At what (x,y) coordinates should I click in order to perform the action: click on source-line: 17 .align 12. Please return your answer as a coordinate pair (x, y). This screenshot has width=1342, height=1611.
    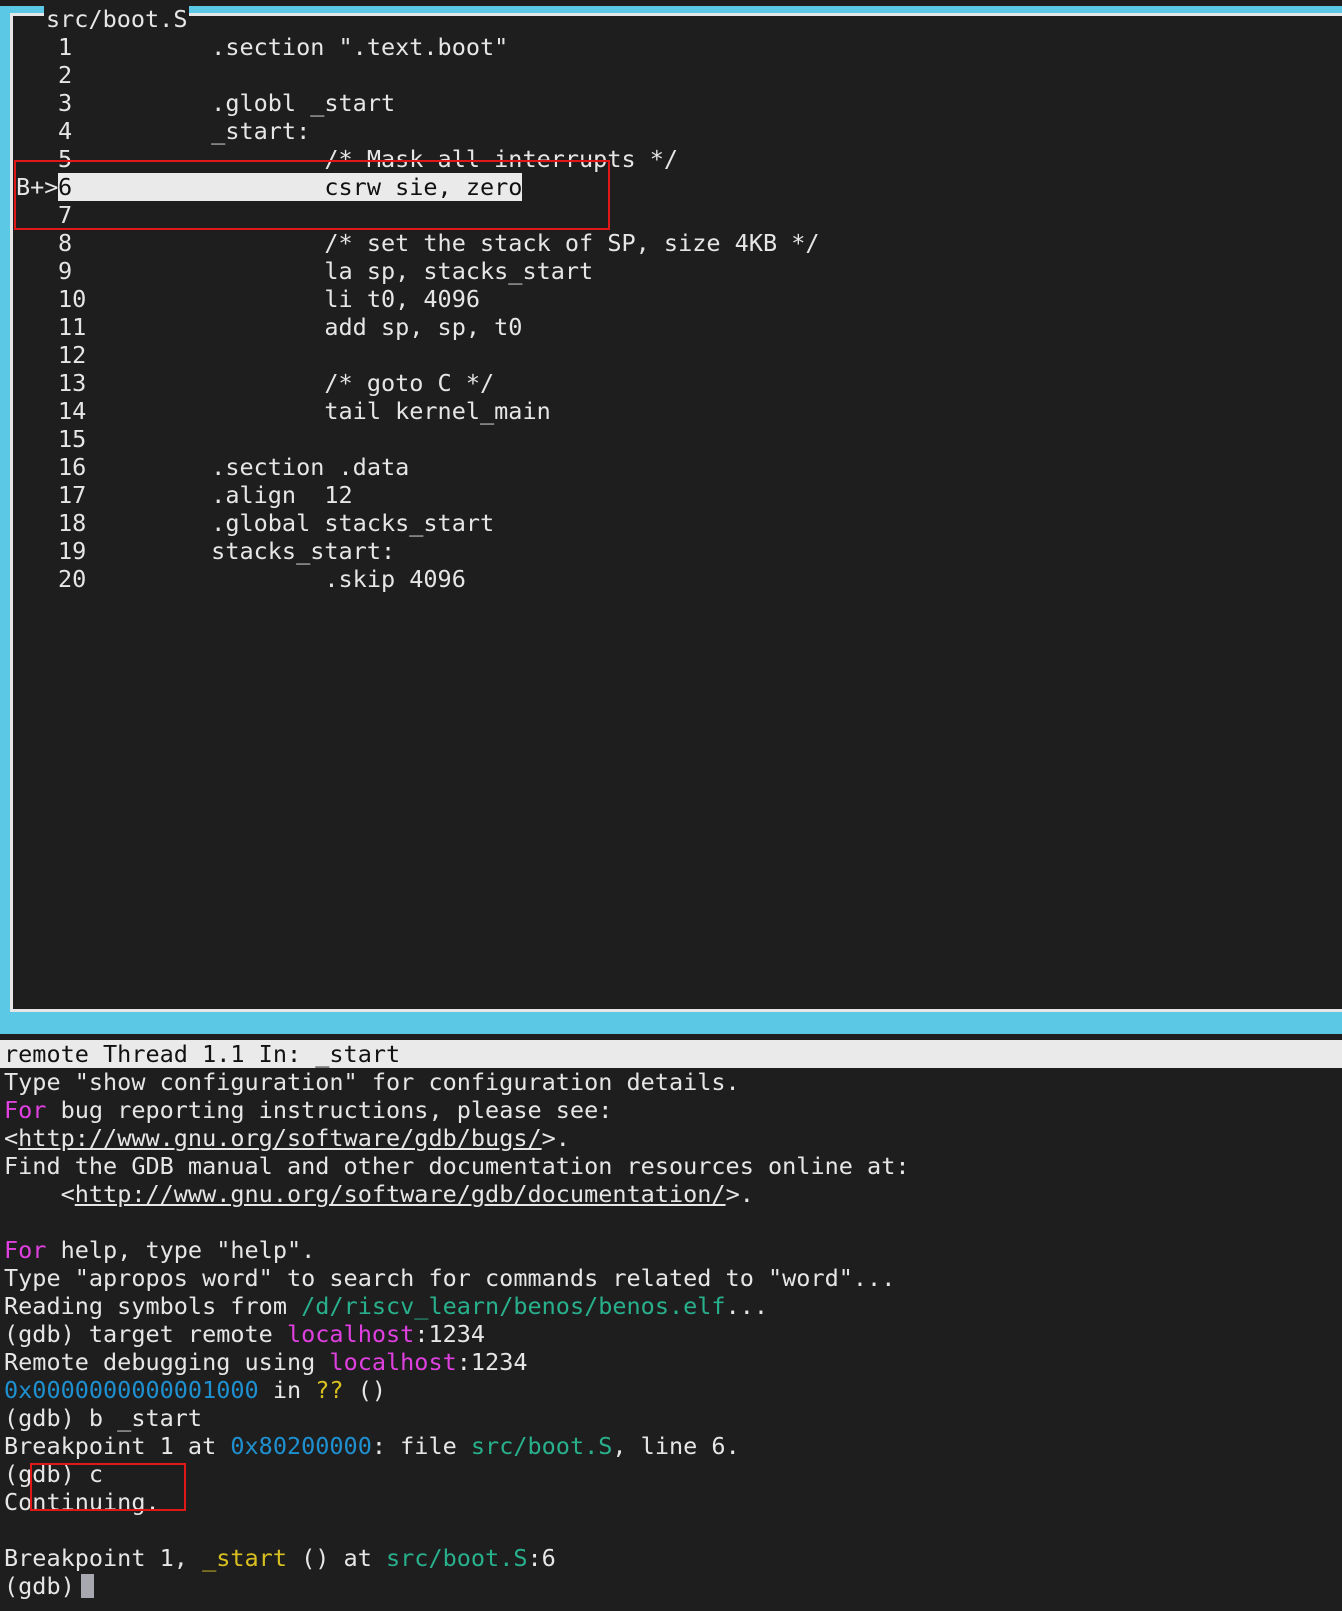
    Looking at the image, I should click on (184, 495).